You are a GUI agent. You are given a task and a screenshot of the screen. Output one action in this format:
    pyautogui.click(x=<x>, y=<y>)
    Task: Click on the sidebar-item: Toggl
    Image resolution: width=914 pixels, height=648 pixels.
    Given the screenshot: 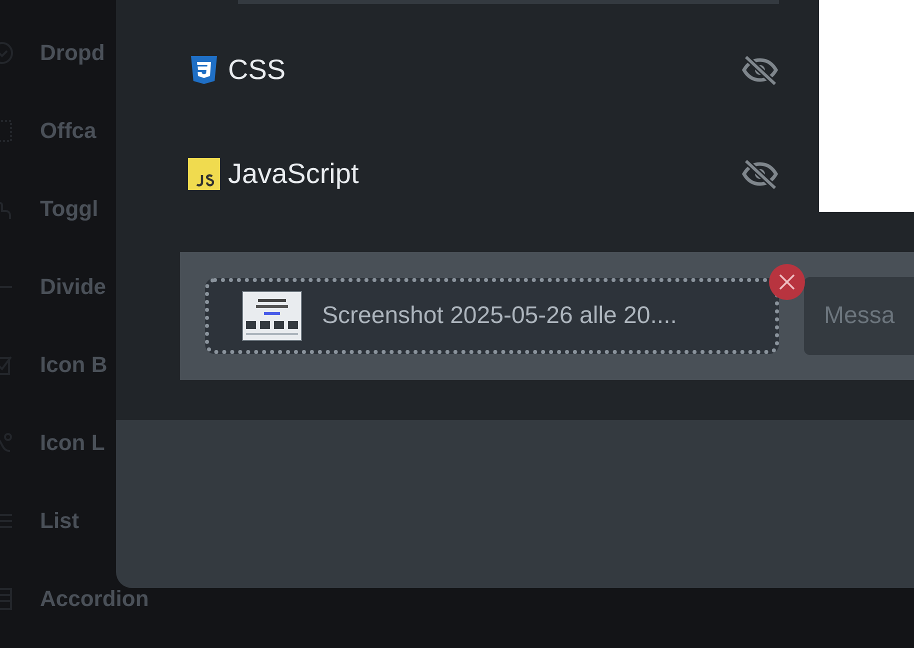 What is the action you would take?
    pyautogui.click(x=69, y=209)
    